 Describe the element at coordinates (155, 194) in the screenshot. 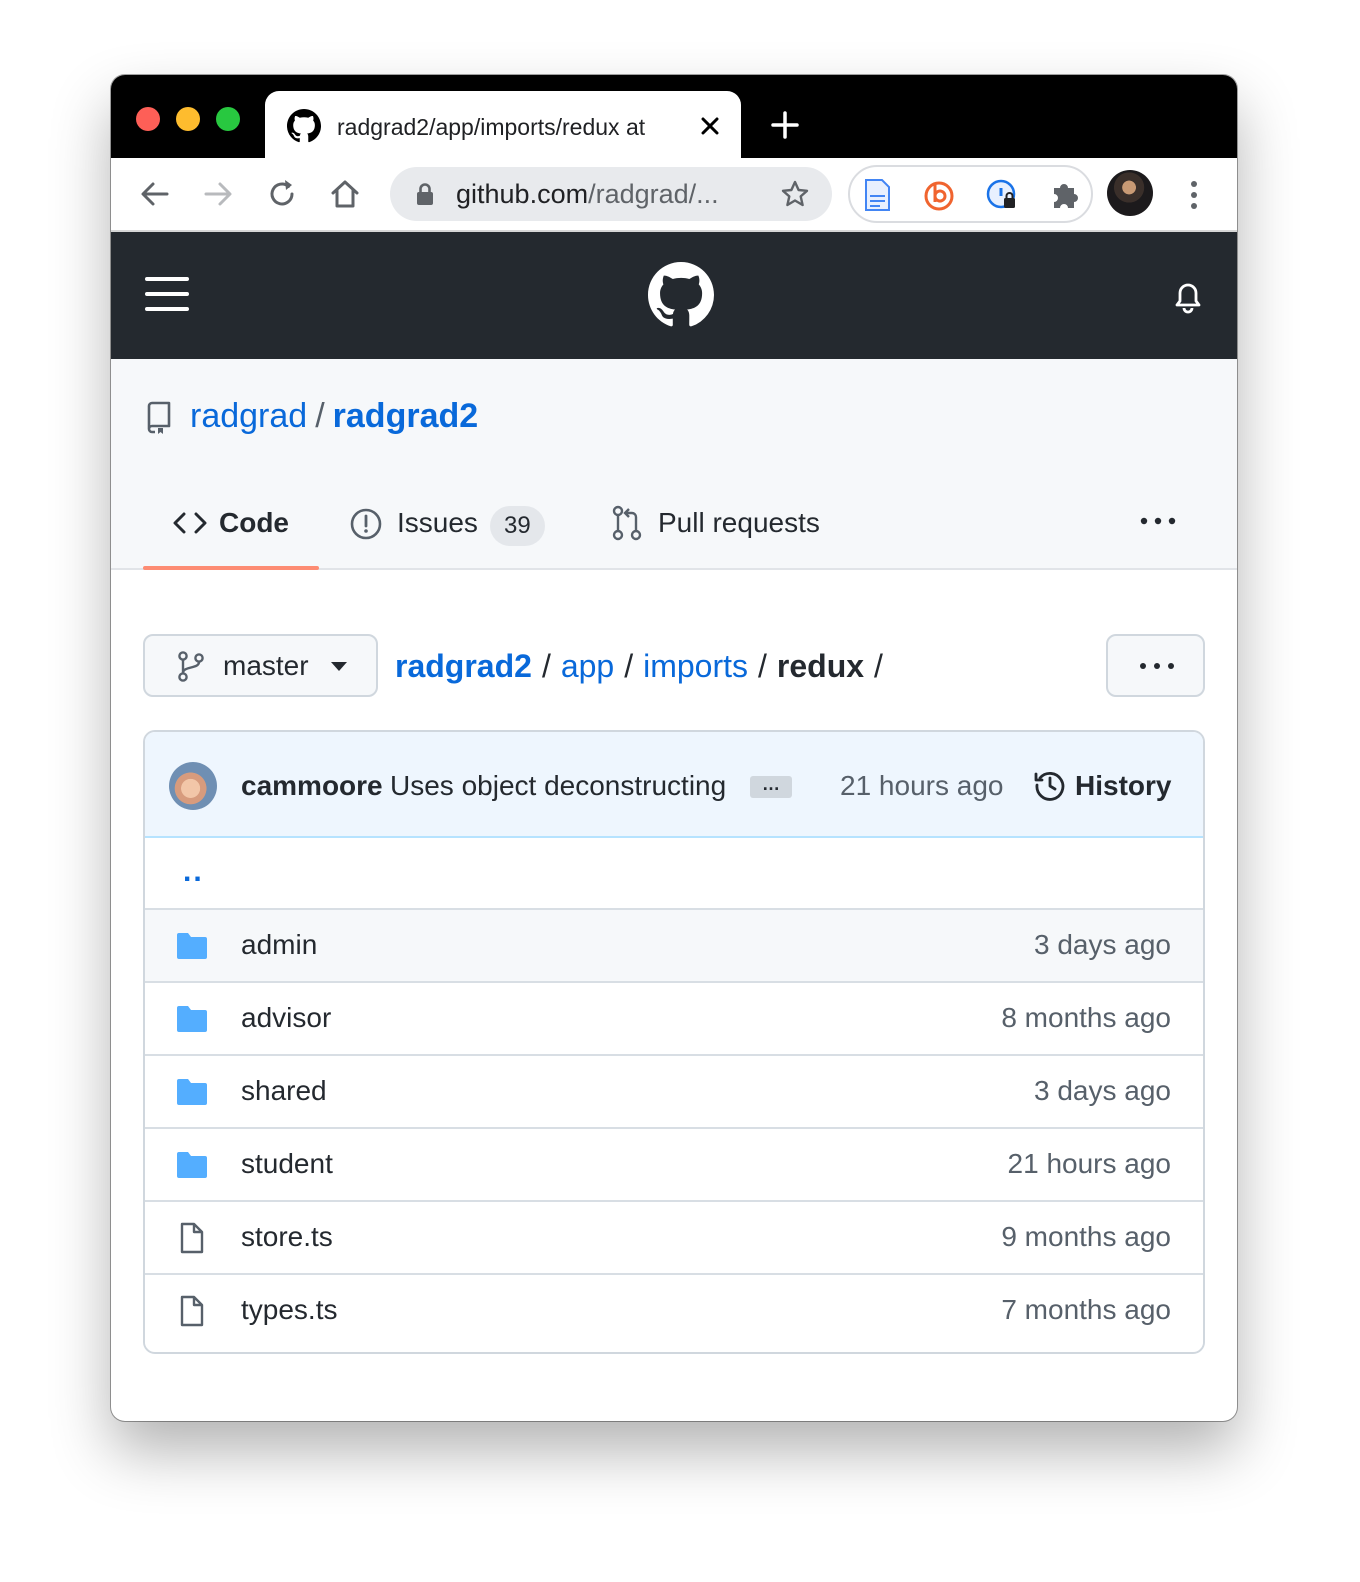

I see `arrow-left-icon` at that location.